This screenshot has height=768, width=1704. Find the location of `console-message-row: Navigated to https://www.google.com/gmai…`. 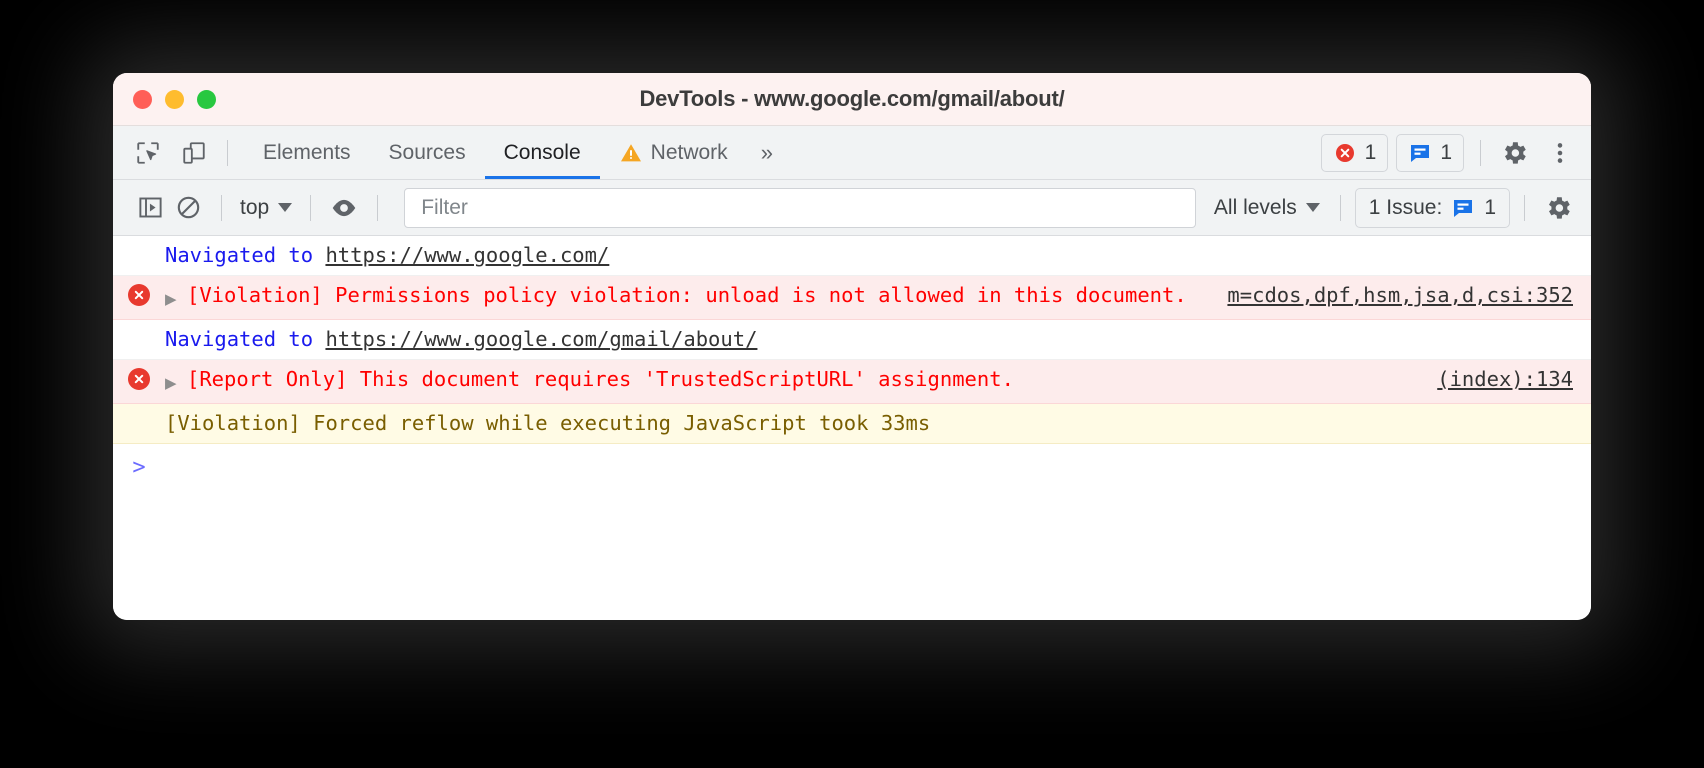

console-message-row: Navigated to https://www.google.com/gmai… is located at coordinates (852, 340).